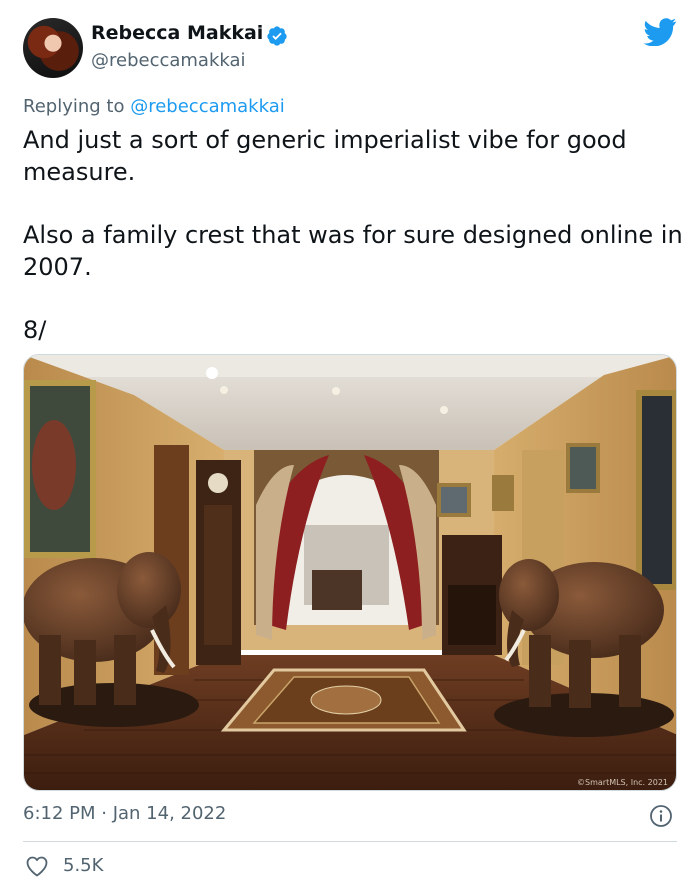 The width and height of the screenshot is (700, 894). What do you see at coordinates (207, 106) in the screenshot?
I see `reply-mention-link: @rebeccamakkai` at bounding box center [207, 106].